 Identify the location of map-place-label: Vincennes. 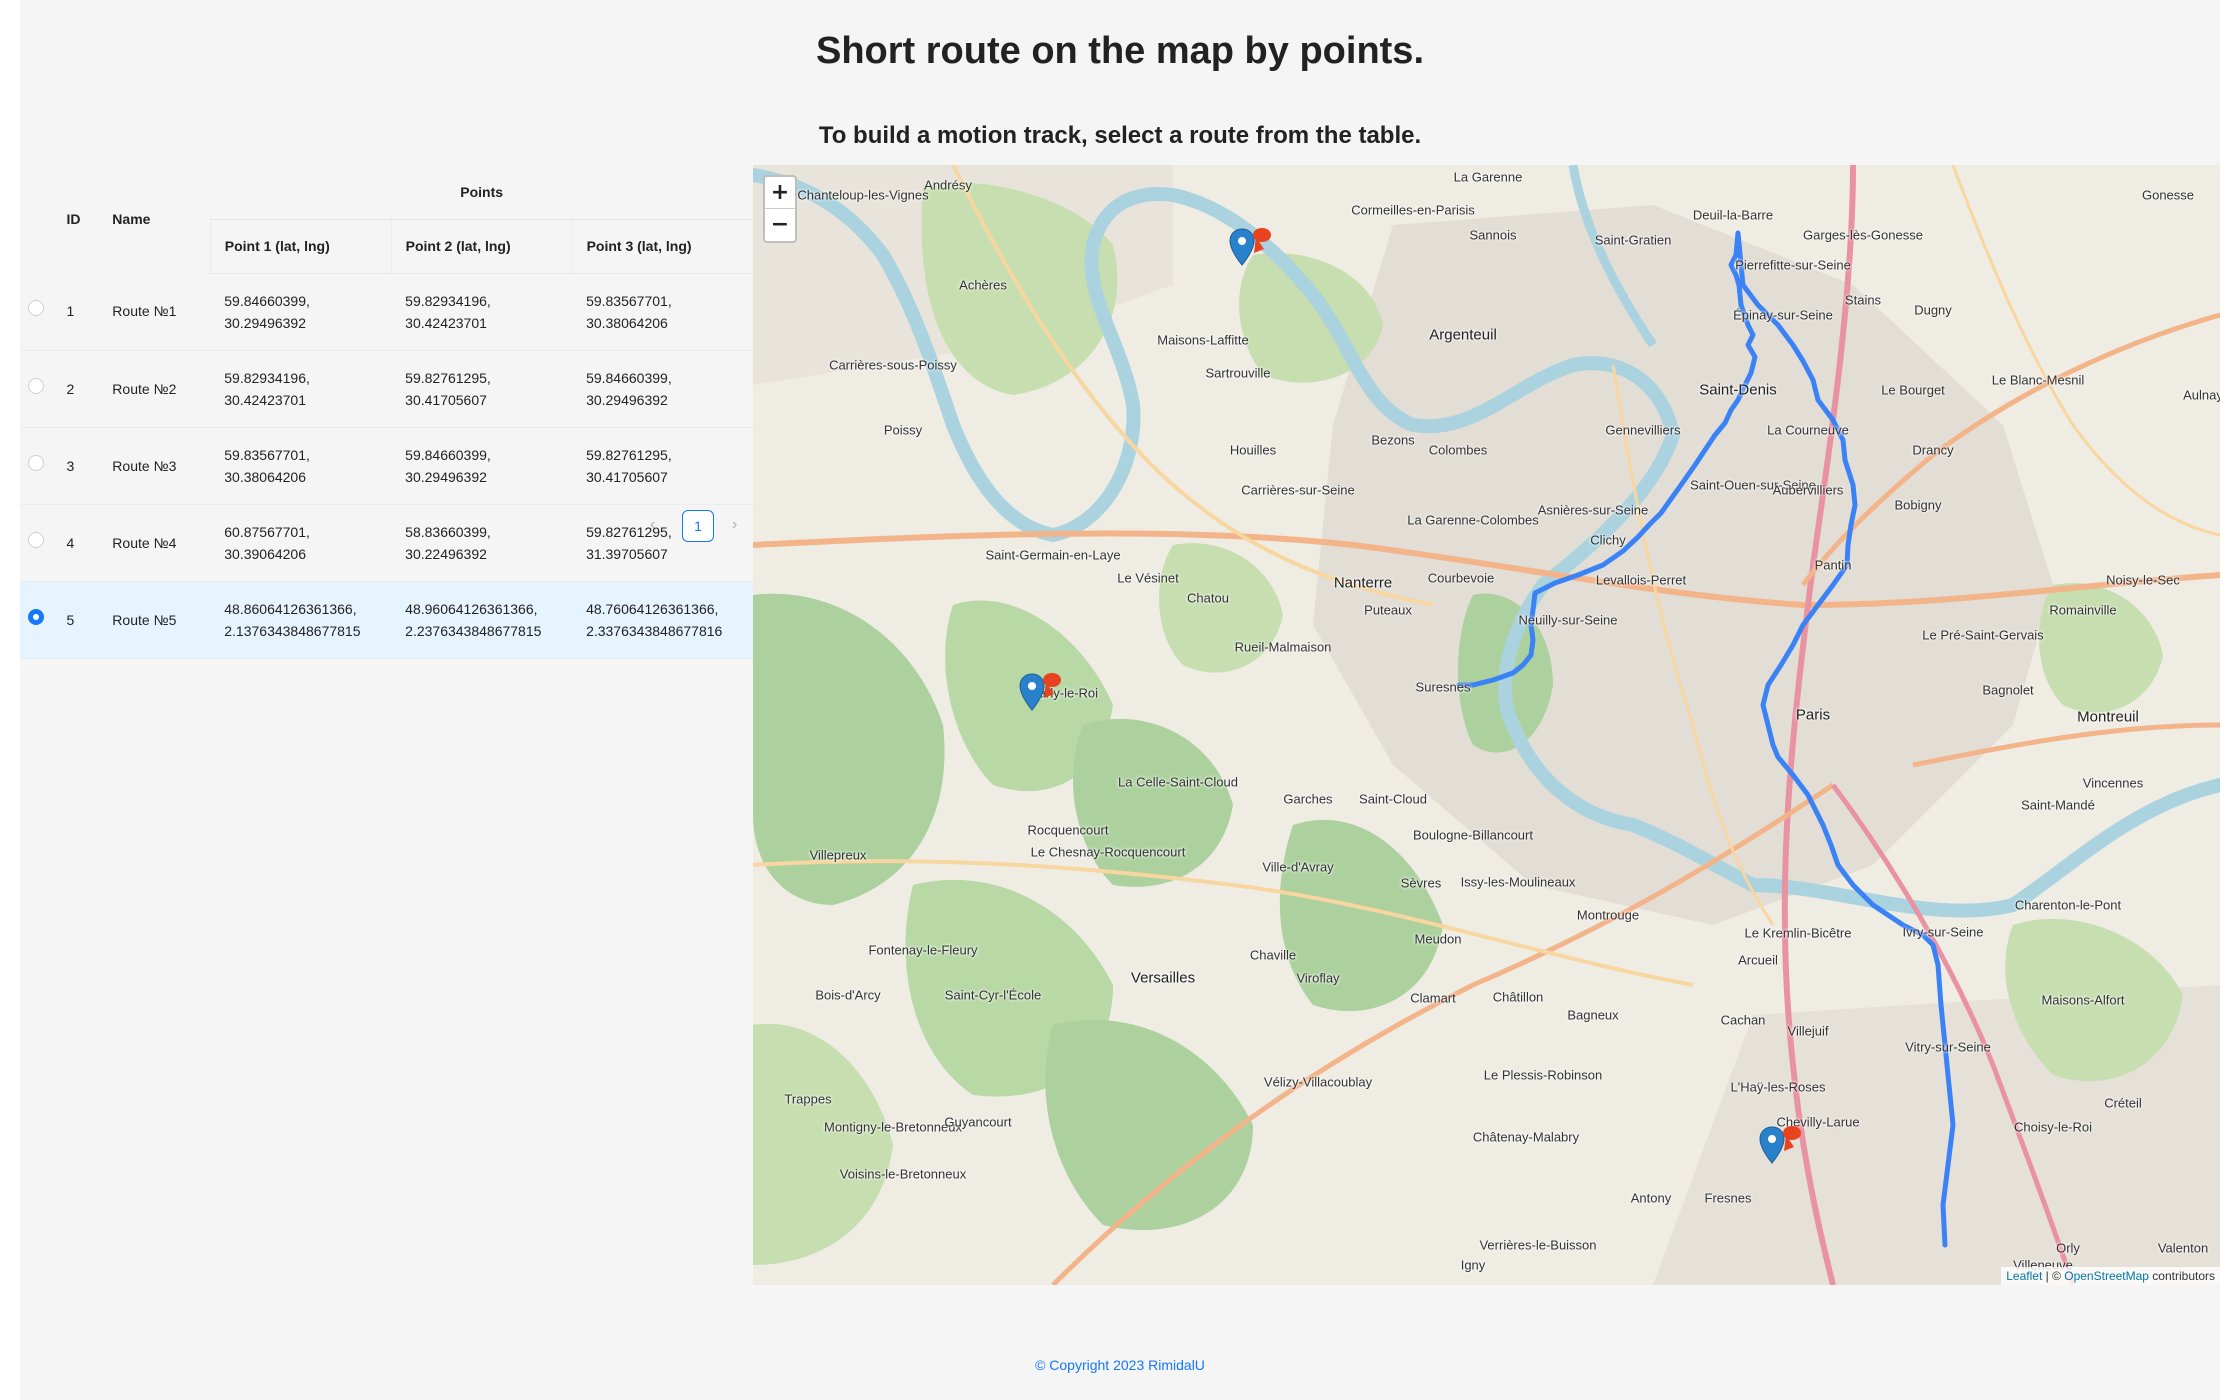
(2113, 783).